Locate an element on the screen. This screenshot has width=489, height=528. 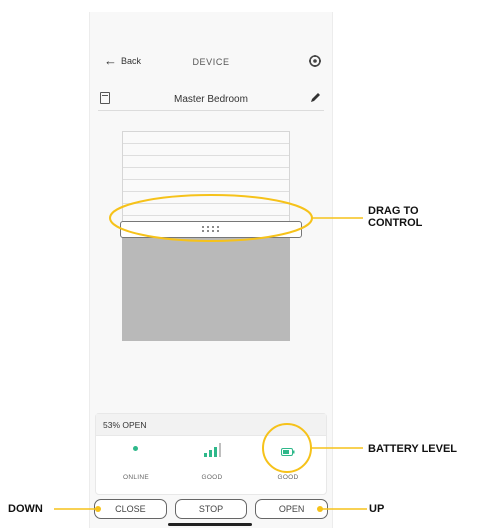
stop-button: STOP is located at coordinates (211, 509).